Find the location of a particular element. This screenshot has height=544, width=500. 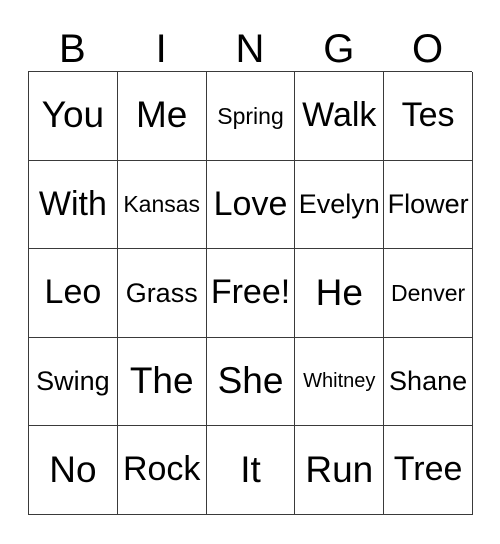

bingo-row: No Rock It Run Tree is located at coordinates (251, 470).